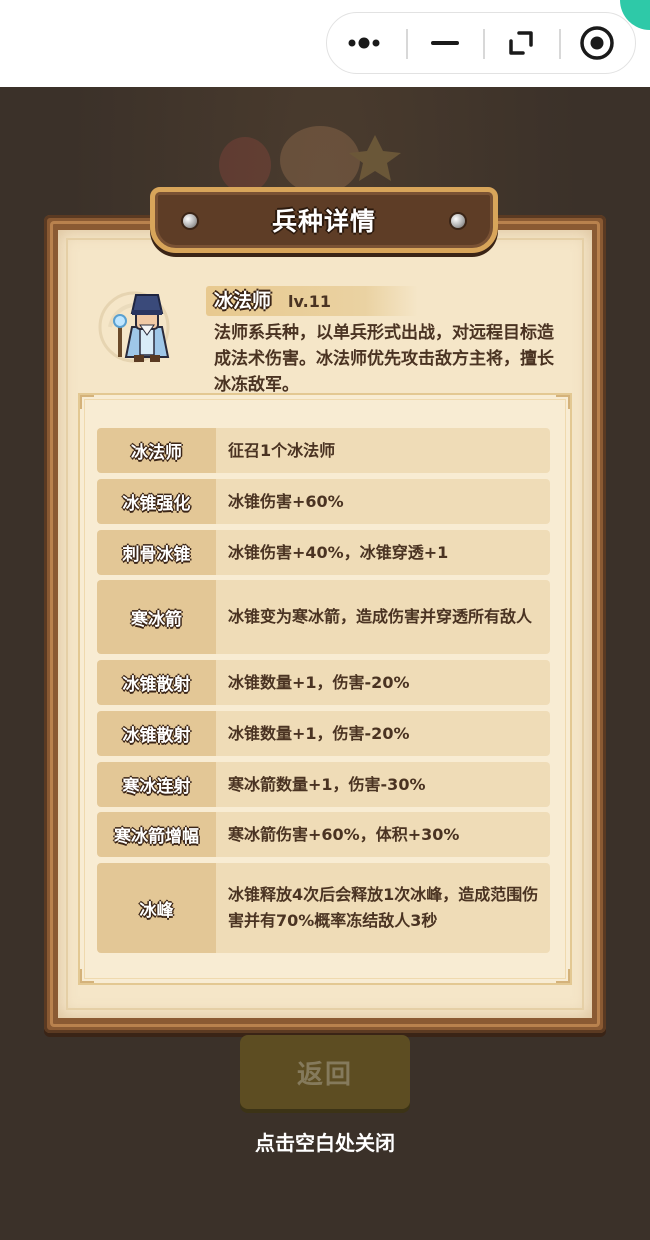 The image size is (650, 1240). I want to click on skill-row: 寒冰箭增幅 寒冰箭伤害+60%，体积+30%, so click(323, 834).